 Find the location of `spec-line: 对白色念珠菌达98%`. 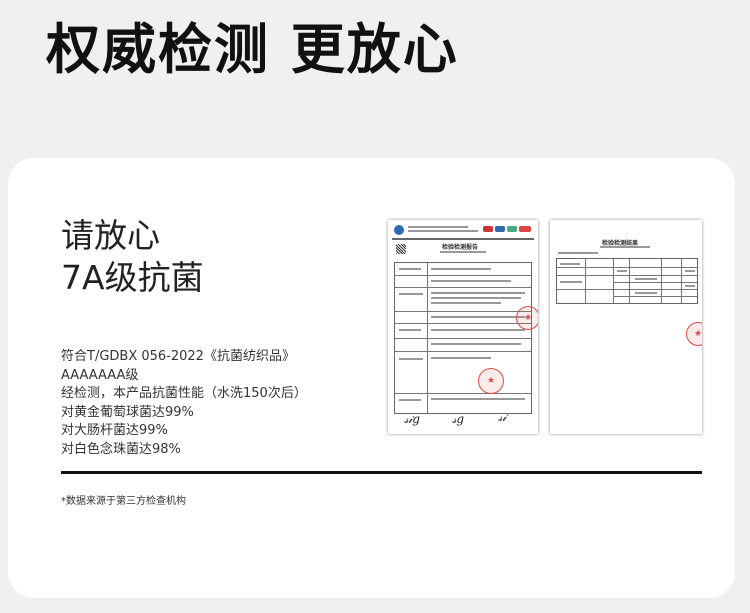

spec-line: 对白色念珠菌达98% is located at coordinates (121, 449).